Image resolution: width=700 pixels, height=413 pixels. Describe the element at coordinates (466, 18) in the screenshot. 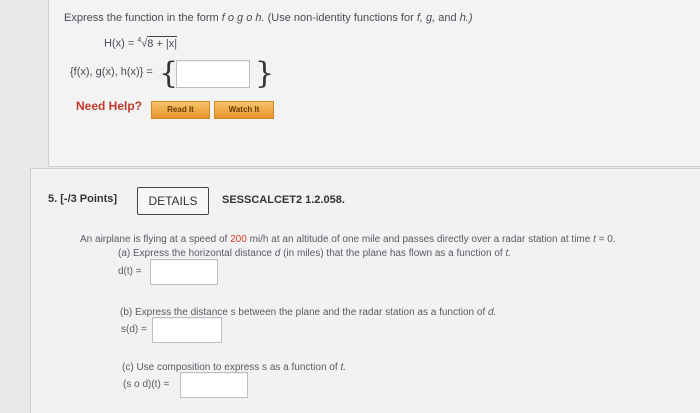

I see `var-h: h.)` at that location.